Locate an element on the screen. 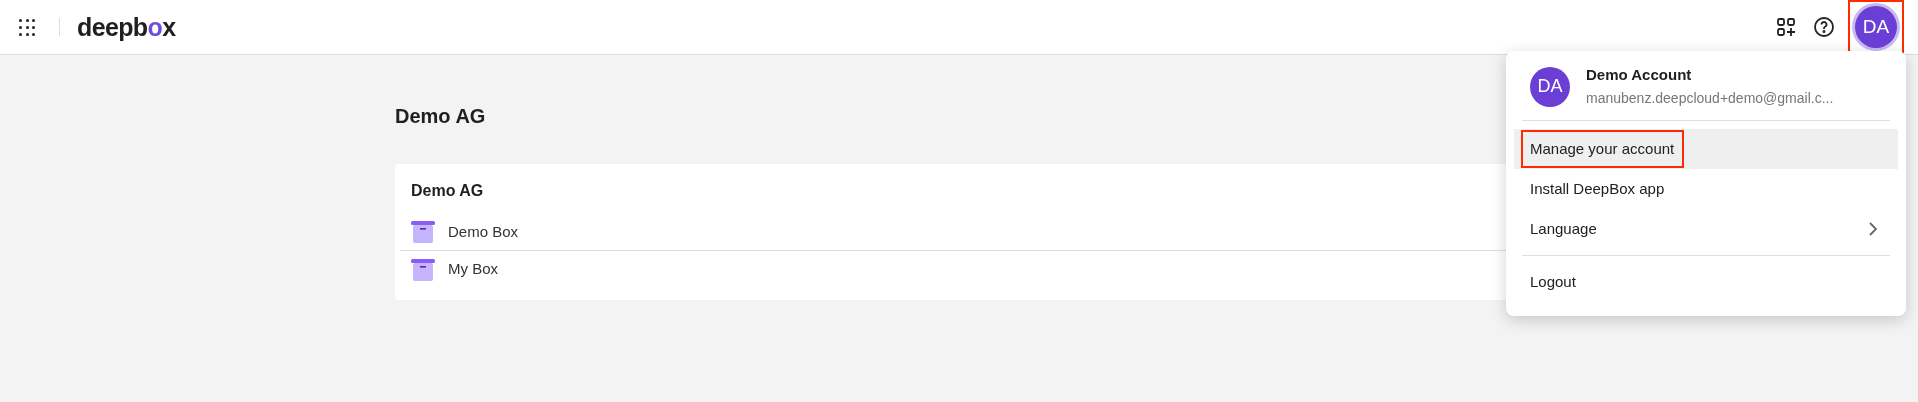 The height and width of the screenshot is (402, 1918). avatar: DA is located at coordinates (1550, 86).